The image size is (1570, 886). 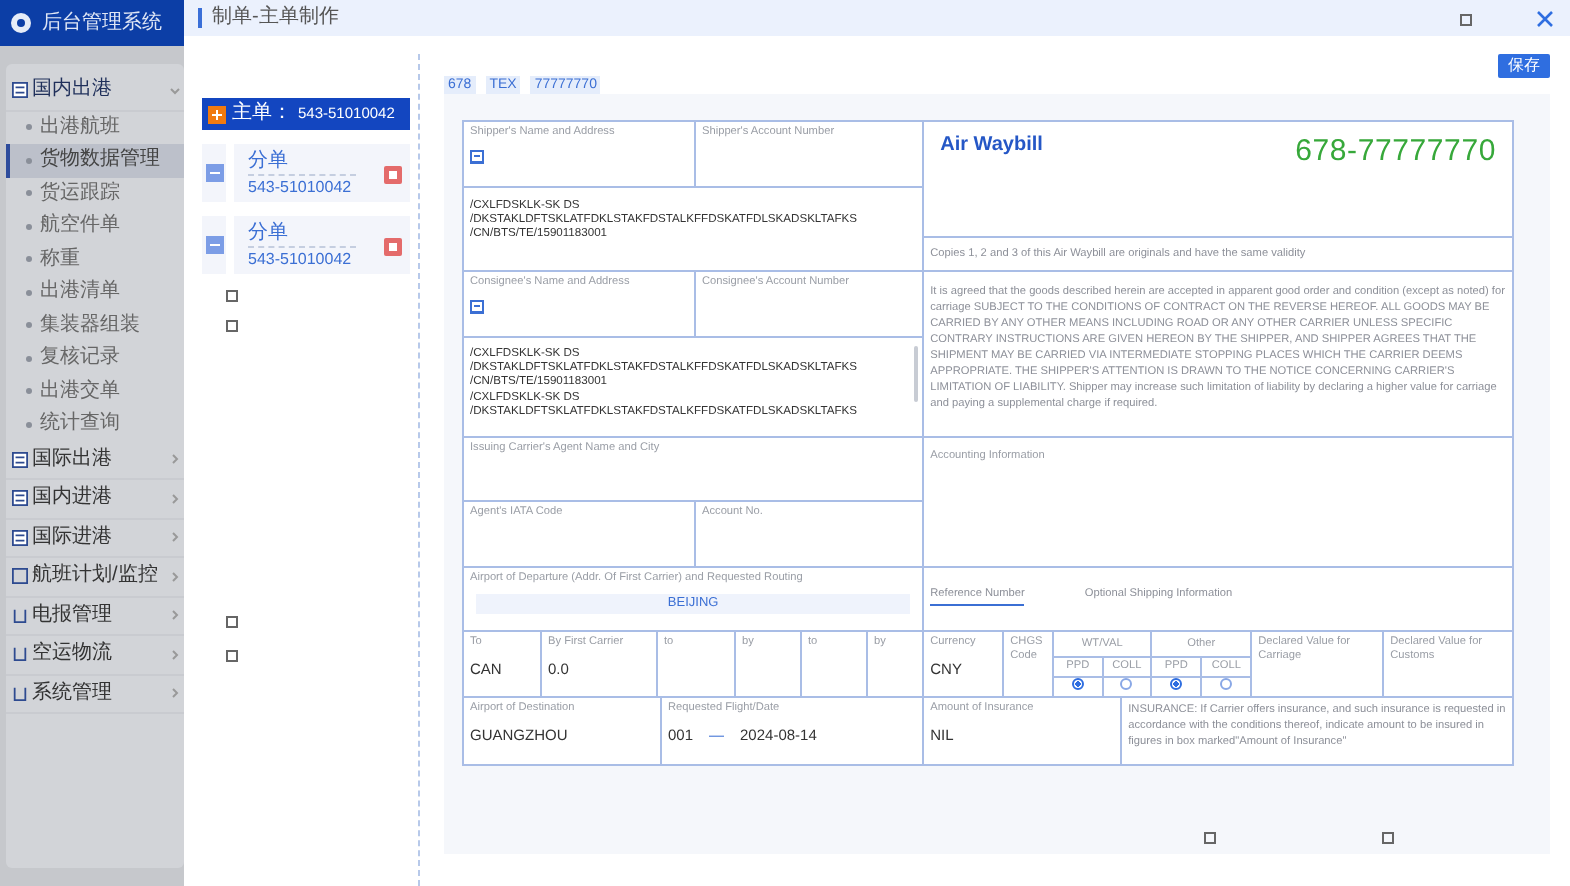 What do you see at coordinates (73, 537) in the screenshot?
I see `menu-label: 国际进港` at bounding box center [73, 537].